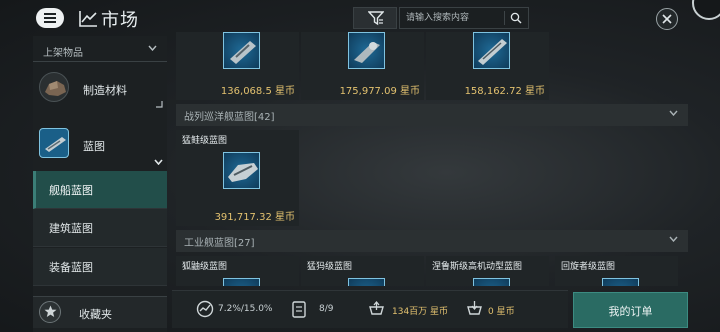 The height and width of the screenshot is (332, 720). What do you see at coordinates (501, 312) in the screenshot?
I see `escrow-balance: 0 星币` at bounding box center [501, 312].